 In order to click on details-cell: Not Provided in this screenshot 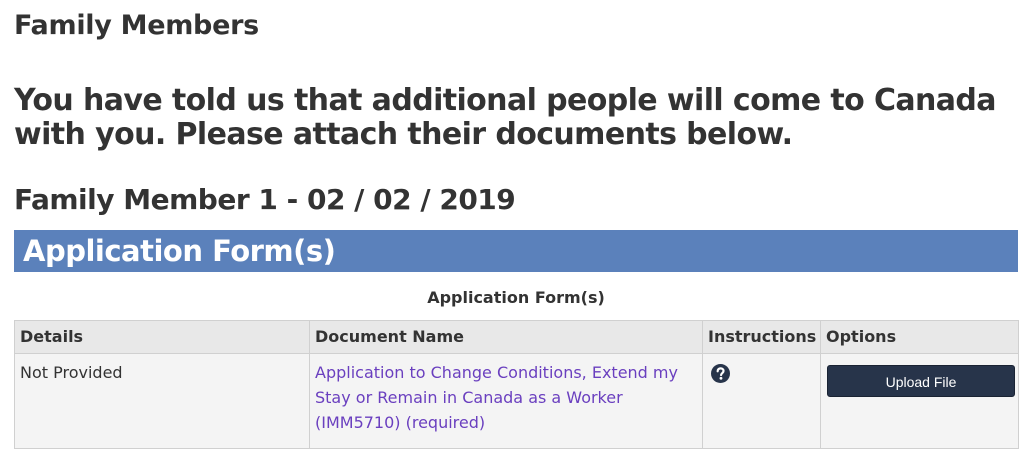, I will do `click(162, 401)`.